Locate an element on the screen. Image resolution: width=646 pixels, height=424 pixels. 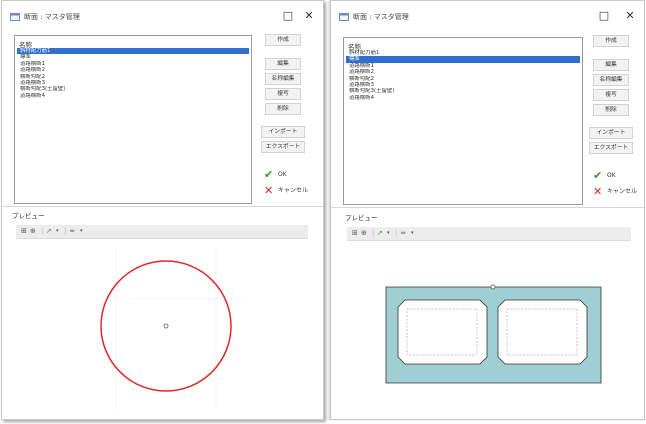
culvert-section-shape is located at coordinates (493, 335).